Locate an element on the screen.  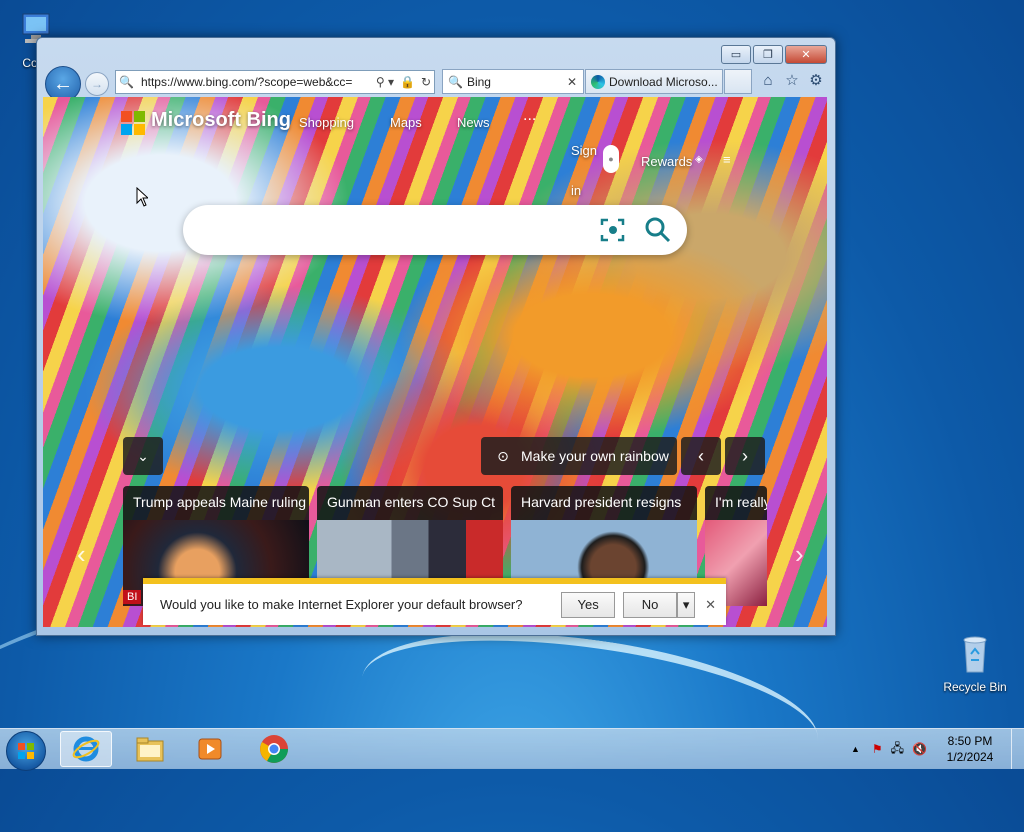
taskbar-file-explorer is located at coordinates (150, 749).